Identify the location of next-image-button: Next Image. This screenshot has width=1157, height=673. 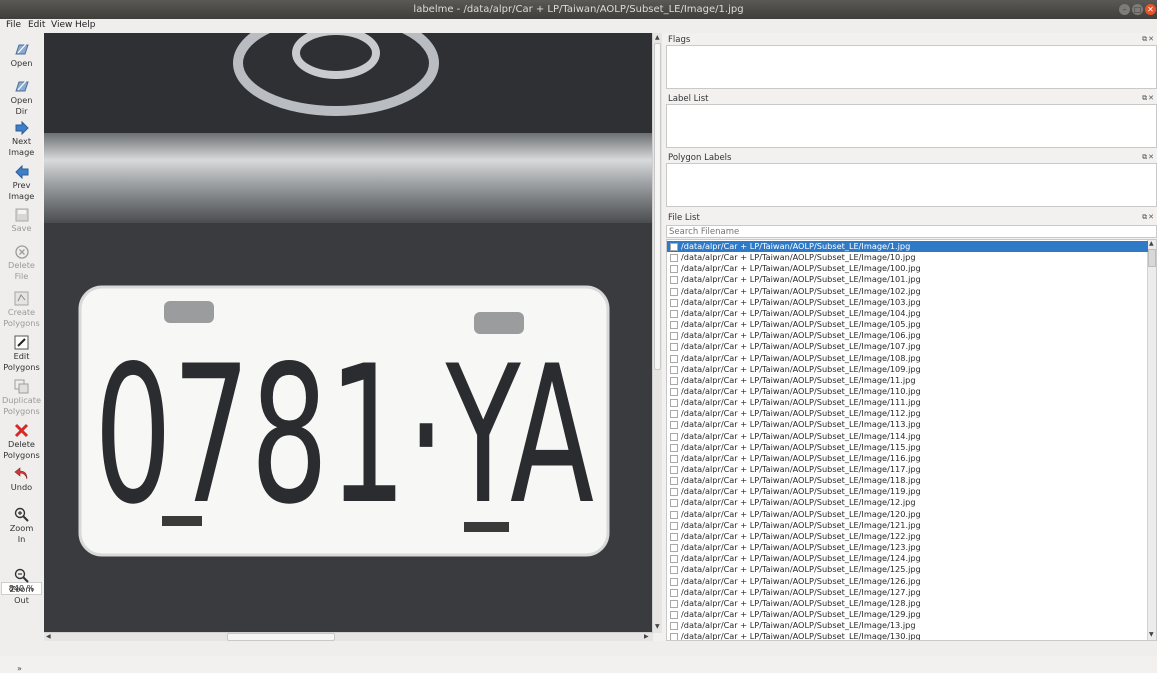
(21, 139).